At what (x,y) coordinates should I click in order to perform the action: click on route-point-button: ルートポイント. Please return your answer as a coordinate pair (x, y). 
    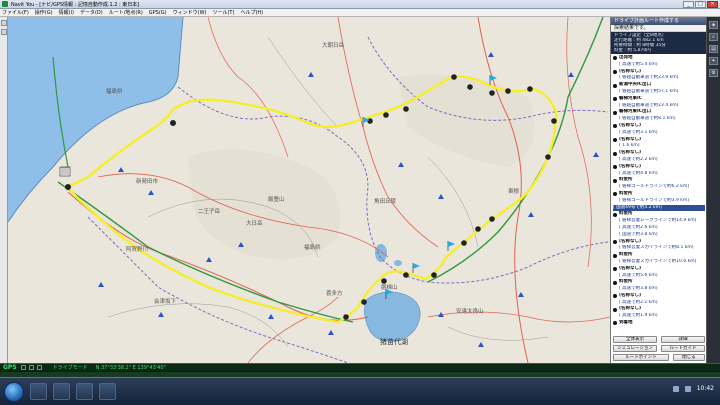
    Looking at the image, I should click on (641, 357).